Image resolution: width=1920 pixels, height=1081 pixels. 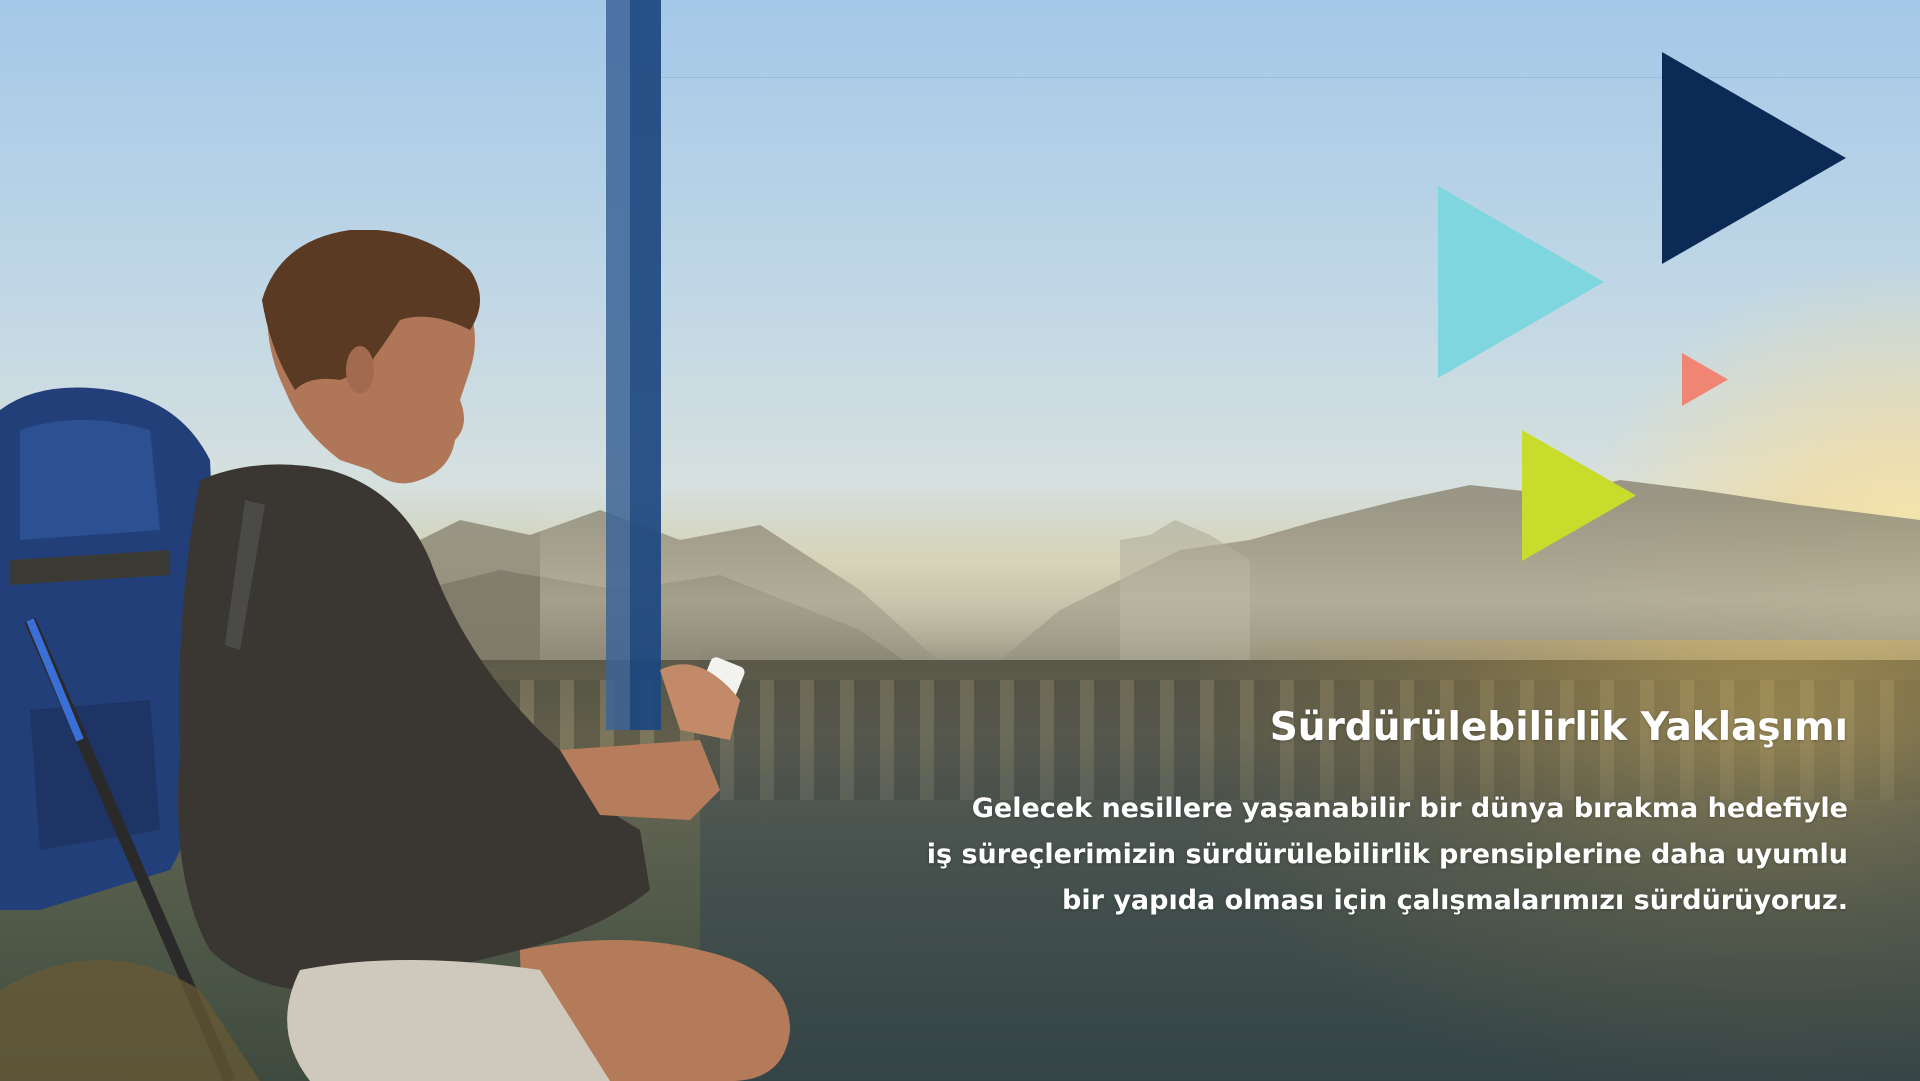 I want to click on triangle-cyan-icon, so click(x=1521, y=282).